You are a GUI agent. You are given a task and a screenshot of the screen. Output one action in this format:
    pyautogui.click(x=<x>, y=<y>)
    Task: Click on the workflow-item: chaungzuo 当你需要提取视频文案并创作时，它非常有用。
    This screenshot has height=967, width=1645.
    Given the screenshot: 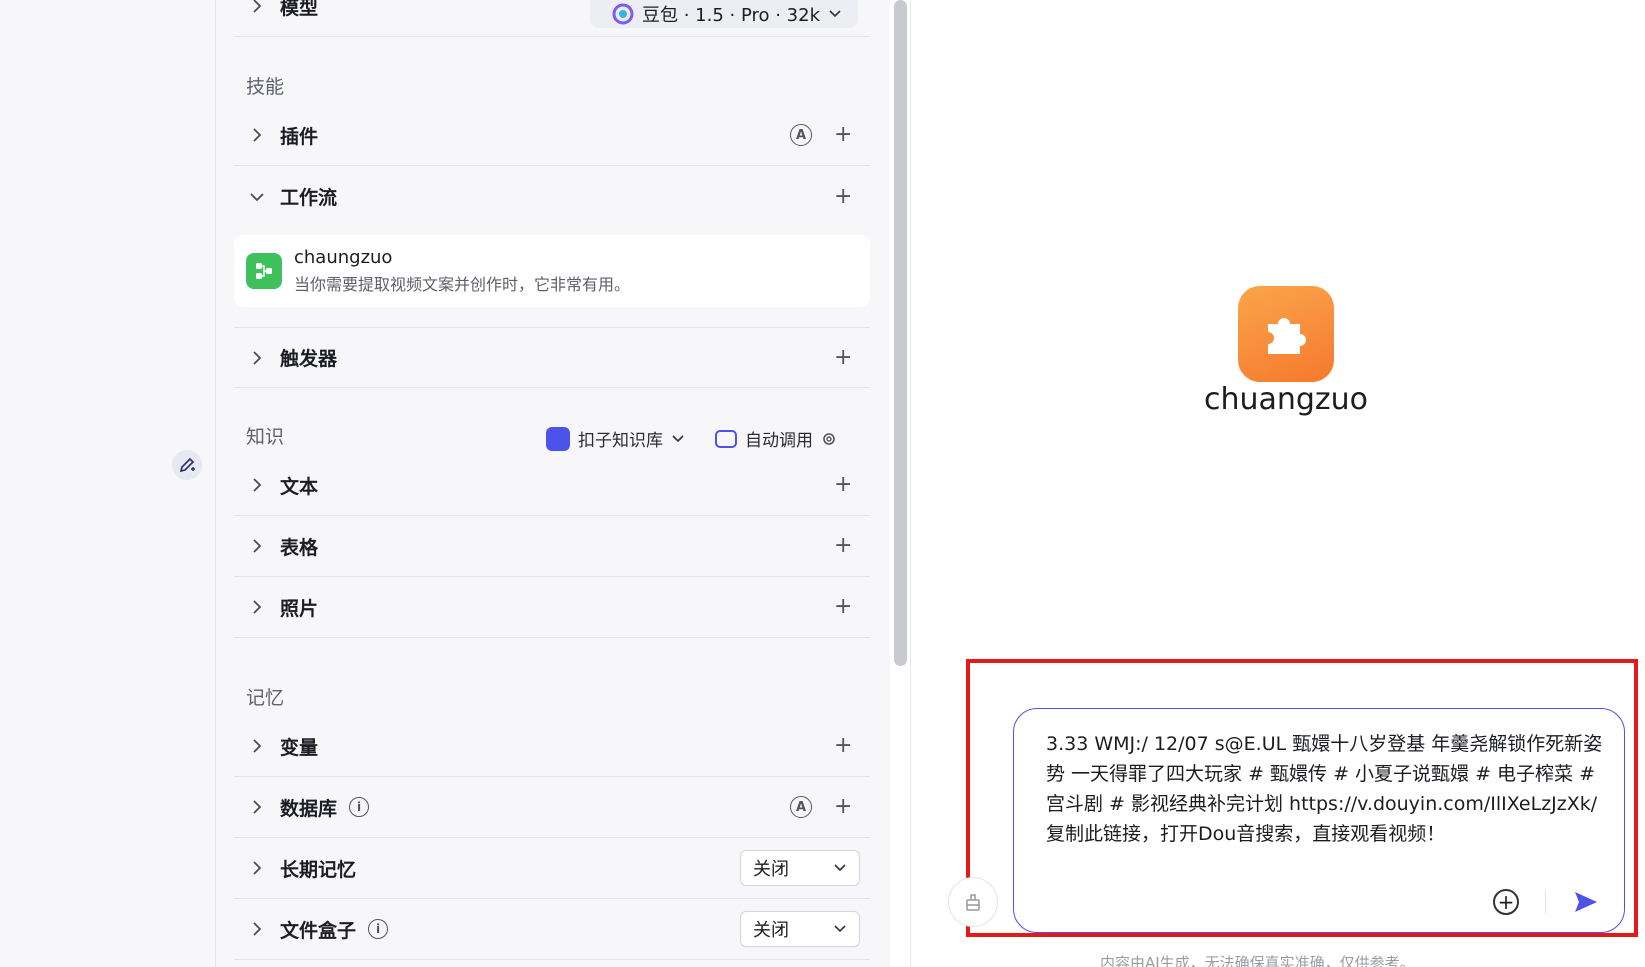 What is the action you would take?
    pyautogui.click(x=552, y=271)
    